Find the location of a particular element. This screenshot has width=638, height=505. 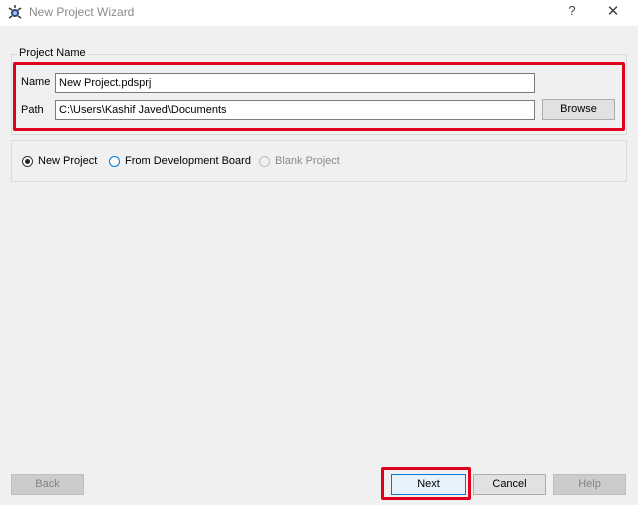

radio-blank-project-indicator is located at coordinates (264, 161).